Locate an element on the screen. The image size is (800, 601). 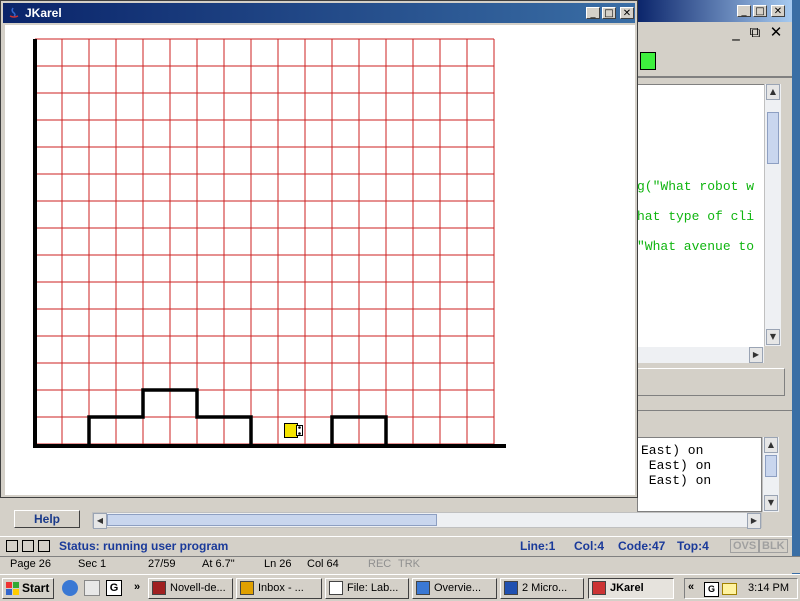
taskbar-task: JKarel is located at coordinates (631, 588).